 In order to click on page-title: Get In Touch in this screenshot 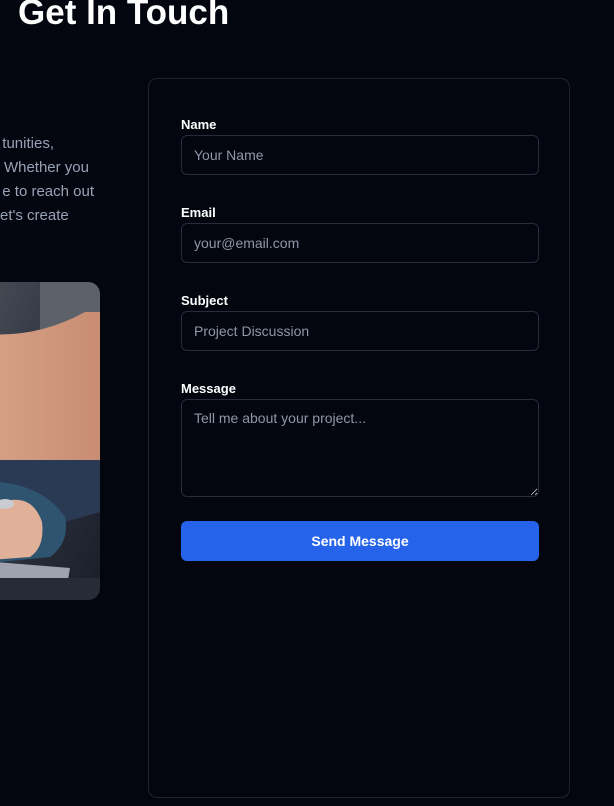, I will do `click(124, 16)`.